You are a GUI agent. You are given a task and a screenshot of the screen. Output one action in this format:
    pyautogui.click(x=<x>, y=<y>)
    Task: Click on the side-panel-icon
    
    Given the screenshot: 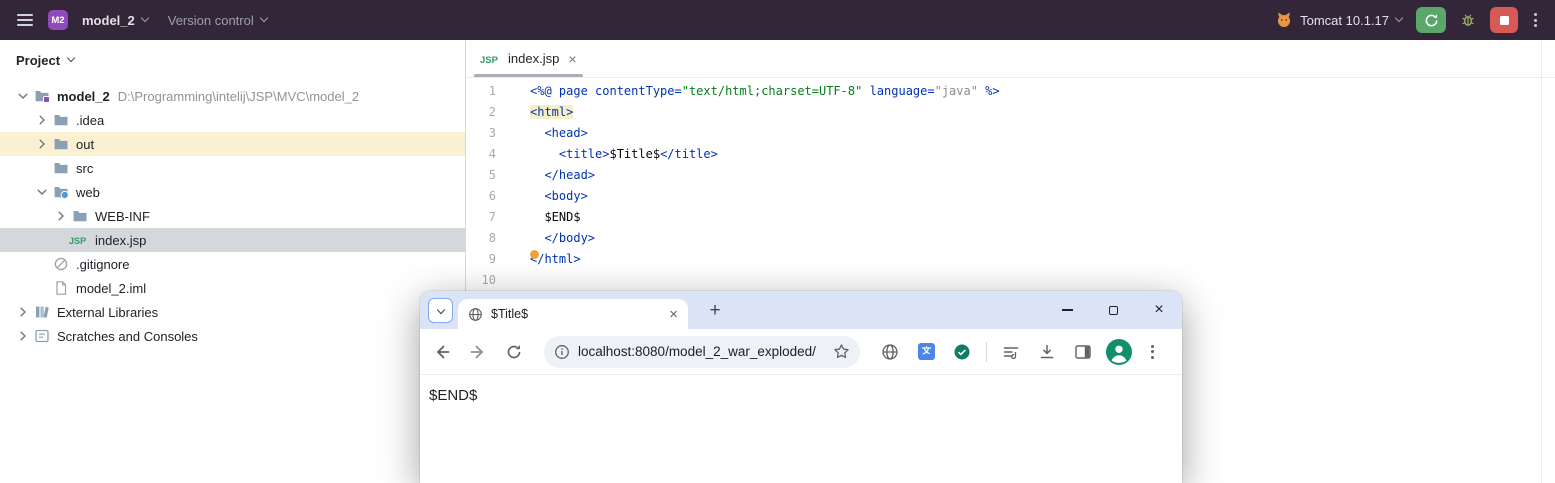 What is the action you would take?
    pyautogui.click(x=1083, y=352)
    